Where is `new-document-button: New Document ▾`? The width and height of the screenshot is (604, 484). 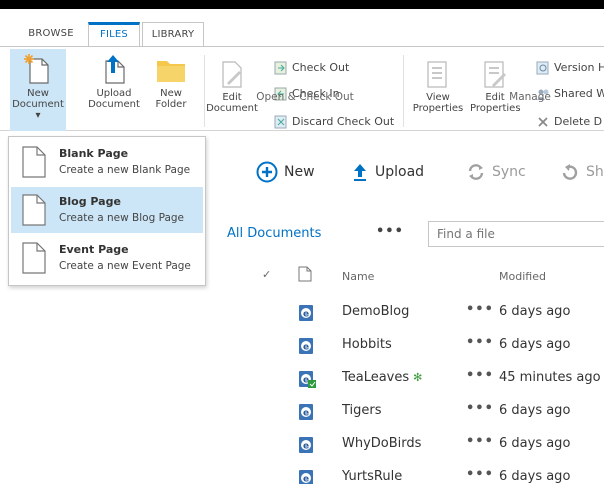
new-document-button: New Document ▾ is located at coordinates (38, 90).